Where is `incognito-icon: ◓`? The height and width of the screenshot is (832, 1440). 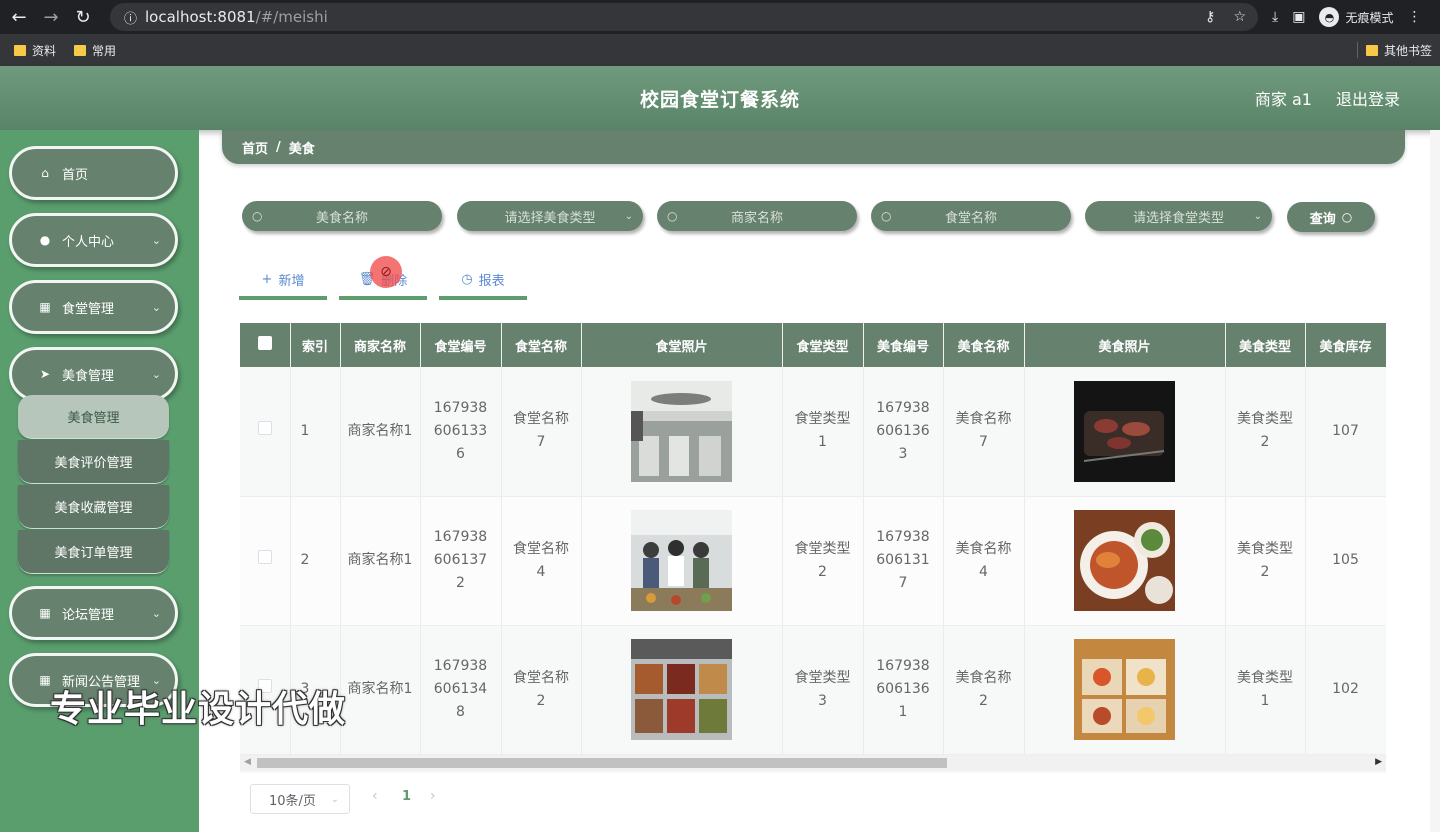
incognito-icon: ◓ is located at coordinates (1329, 17).